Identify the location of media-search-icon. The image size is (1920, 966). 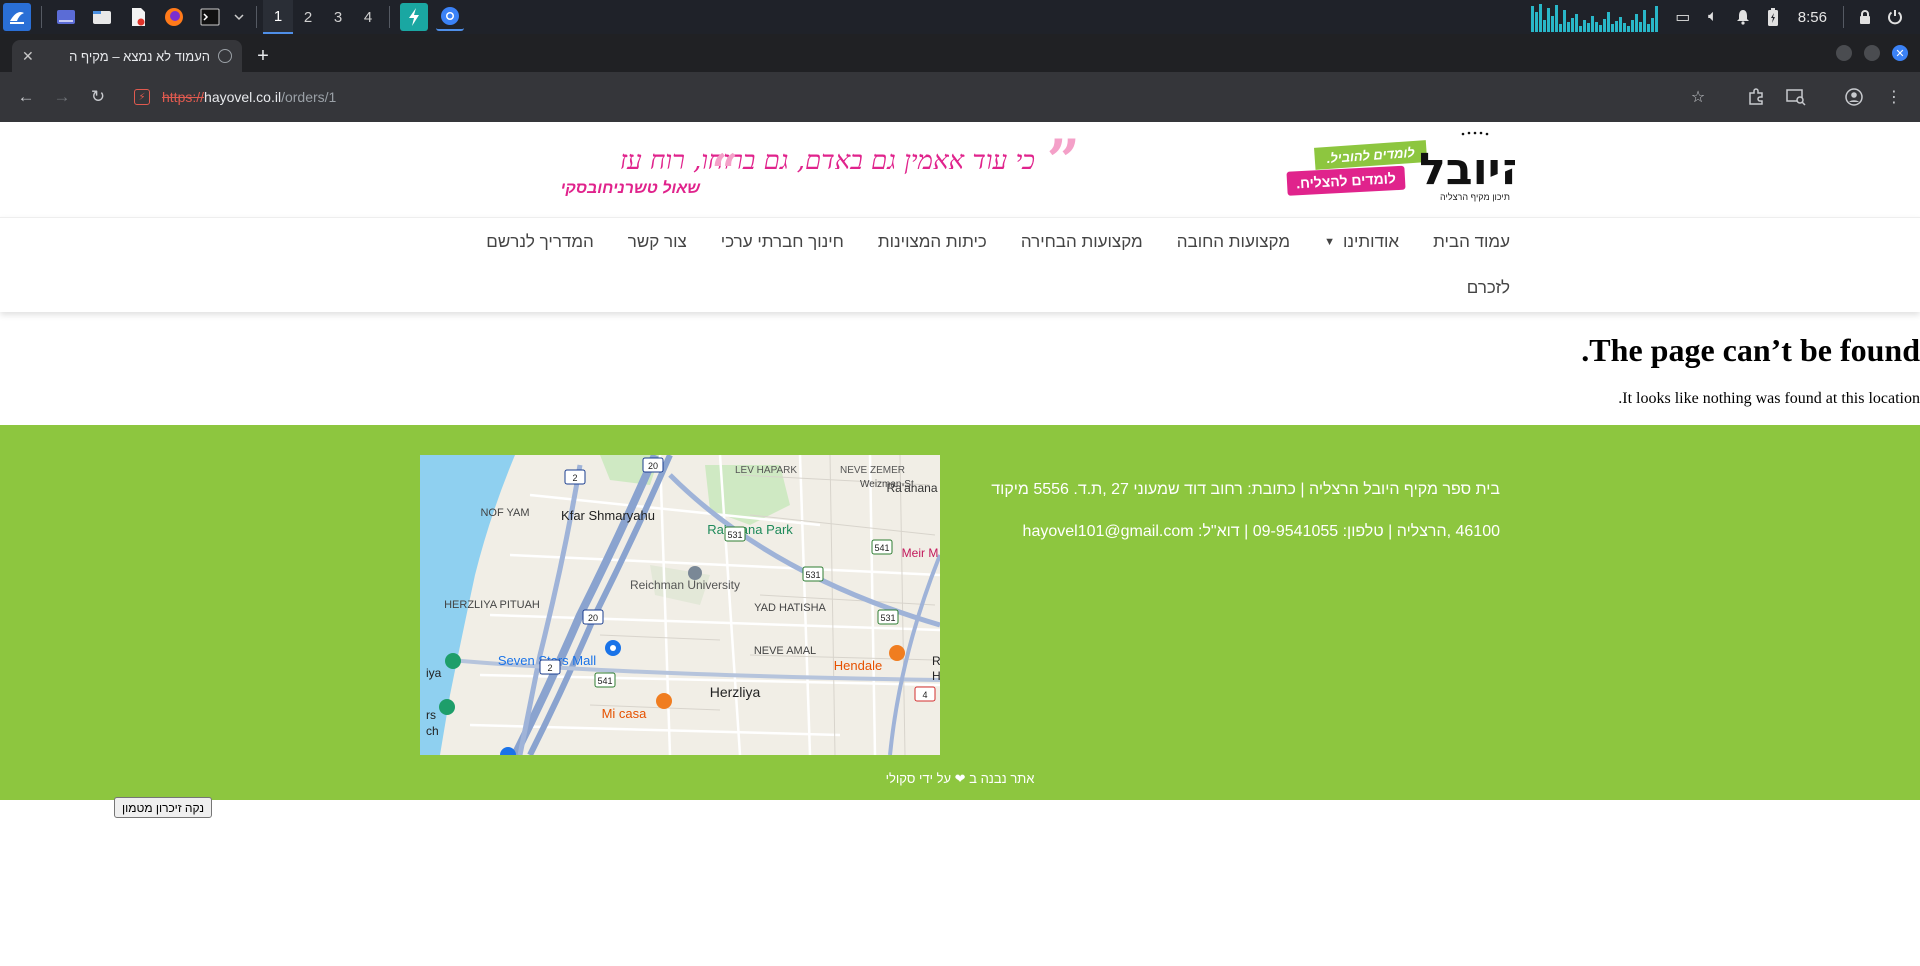
(1796, 97).